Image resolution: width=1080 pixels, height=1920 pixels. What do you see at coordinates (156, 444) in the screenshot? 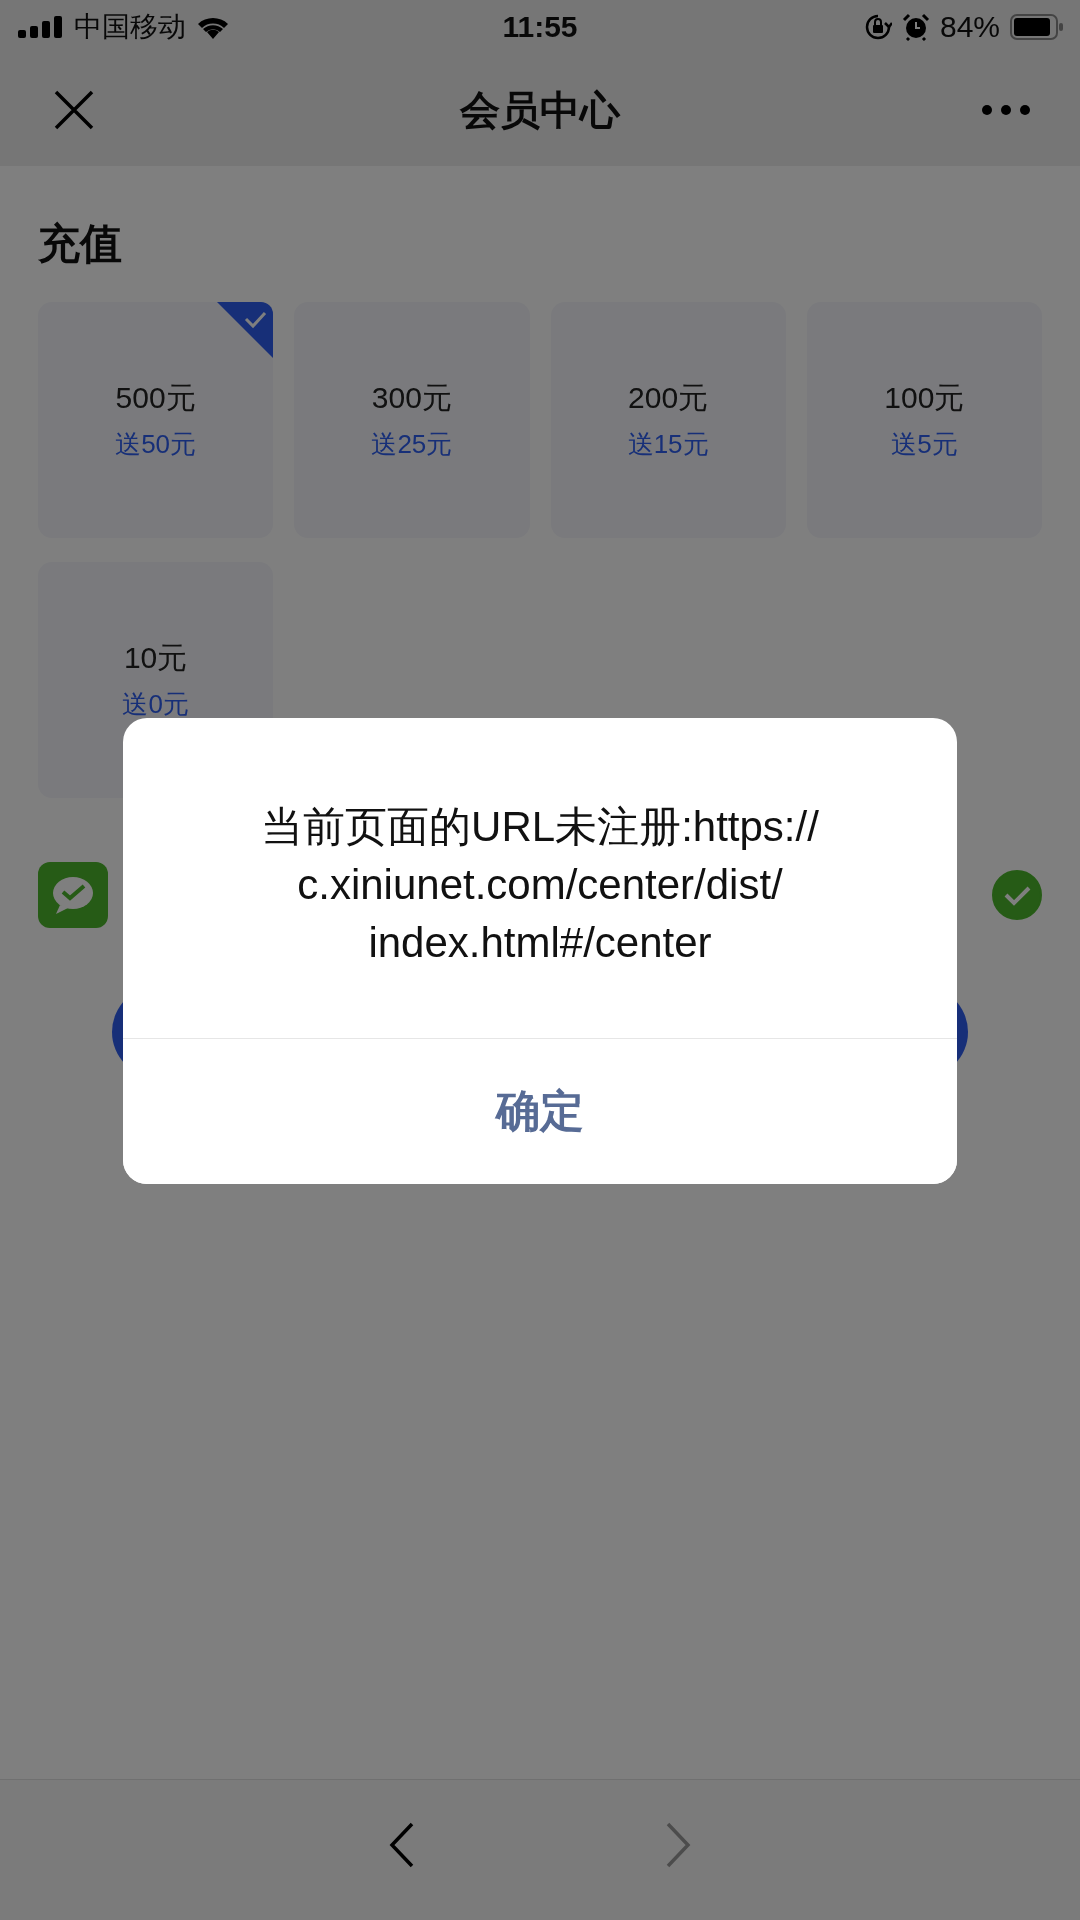
I see `bonus-text: 送50元` at bounding box center [156, 444].